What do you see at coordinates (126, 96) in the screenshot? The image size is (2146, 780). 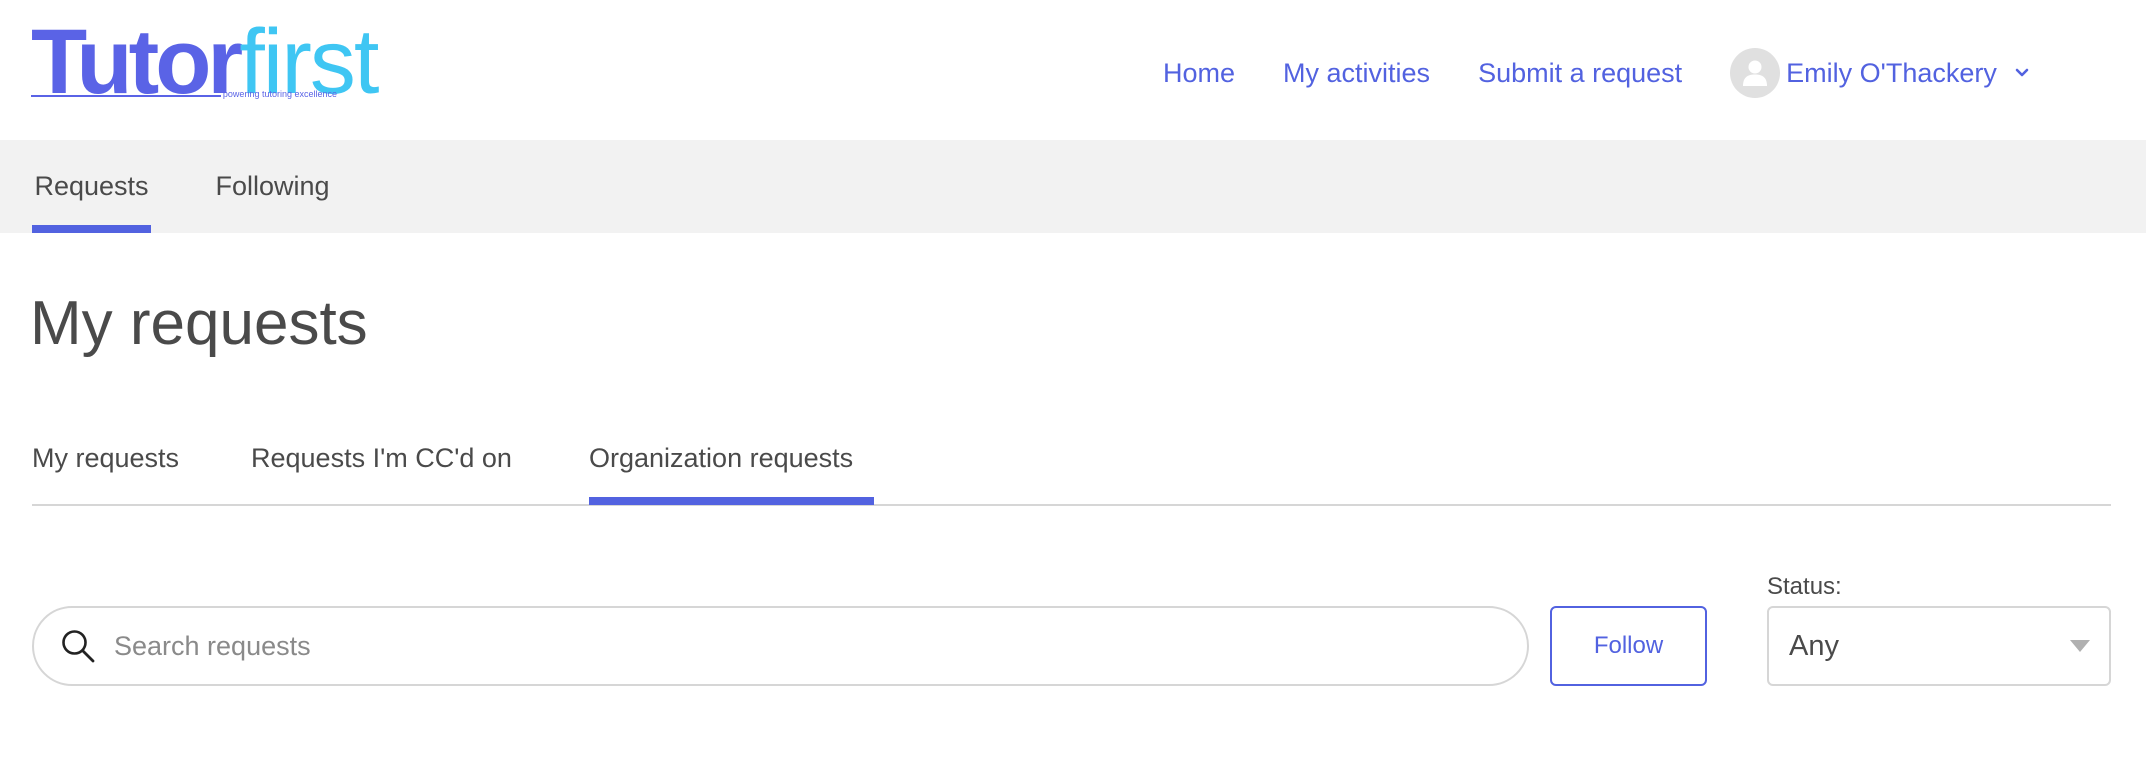 I see `logo-underline` at bounding box center [126, 96].